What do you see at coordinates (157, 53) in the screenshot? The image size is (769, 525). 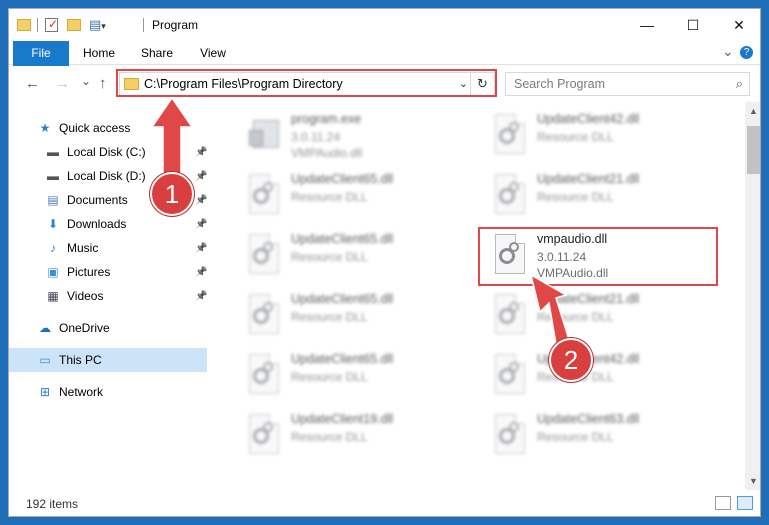 I see `tab-share: Share` at bounding box center [157, 53].